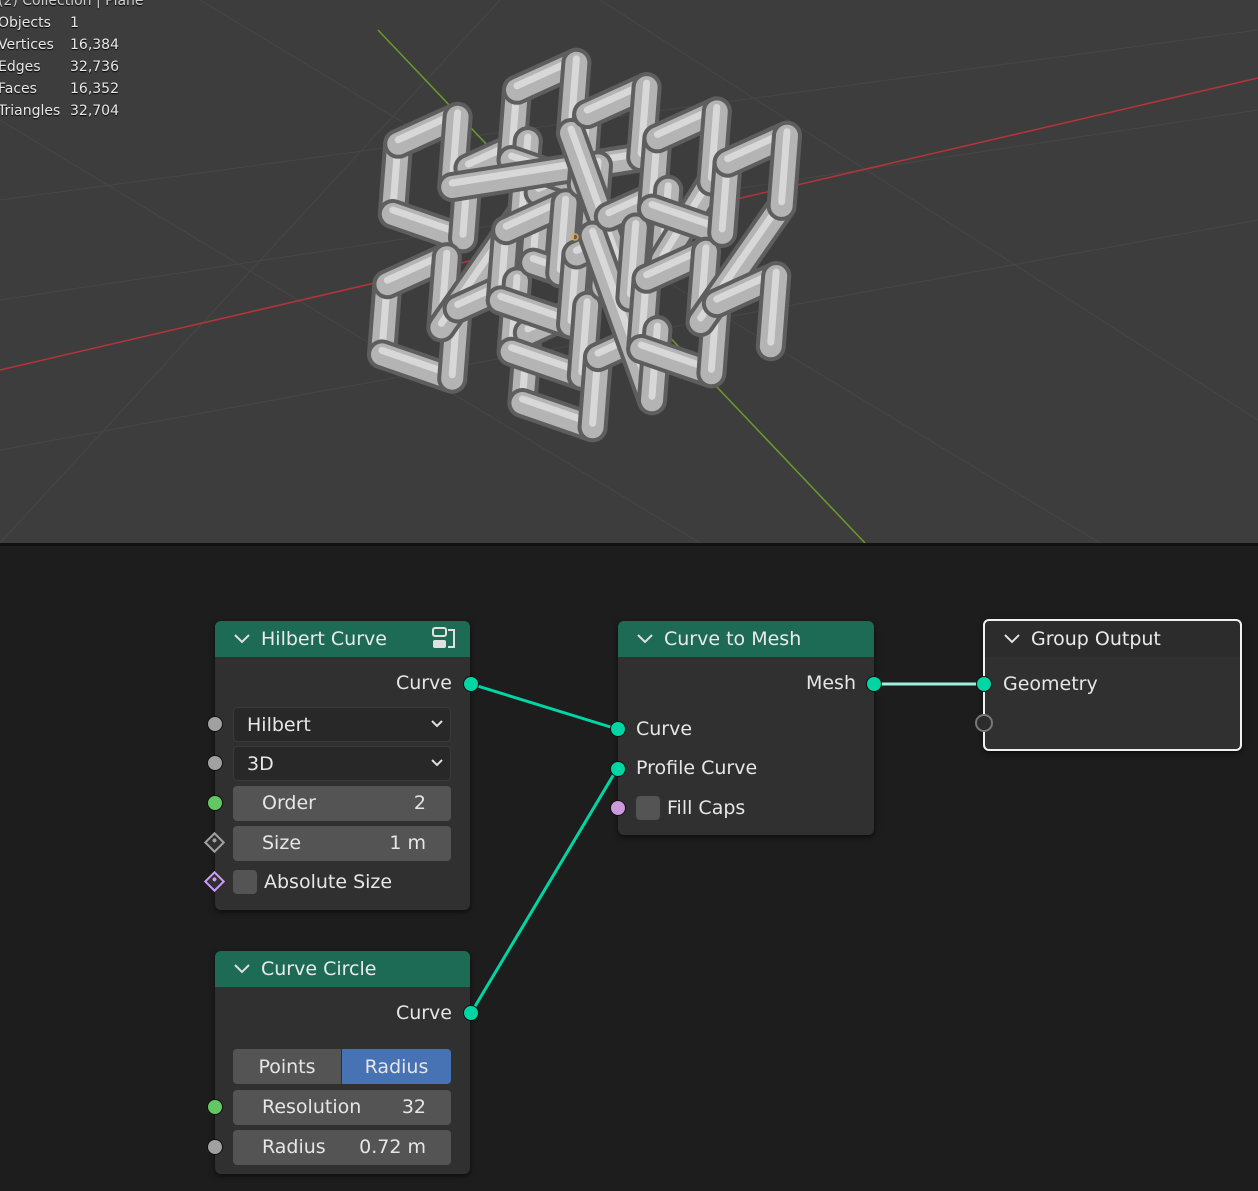 The height and width of the screenshot is (1191, 1258). I want to click on stats-value: 1, so click(74, 23).